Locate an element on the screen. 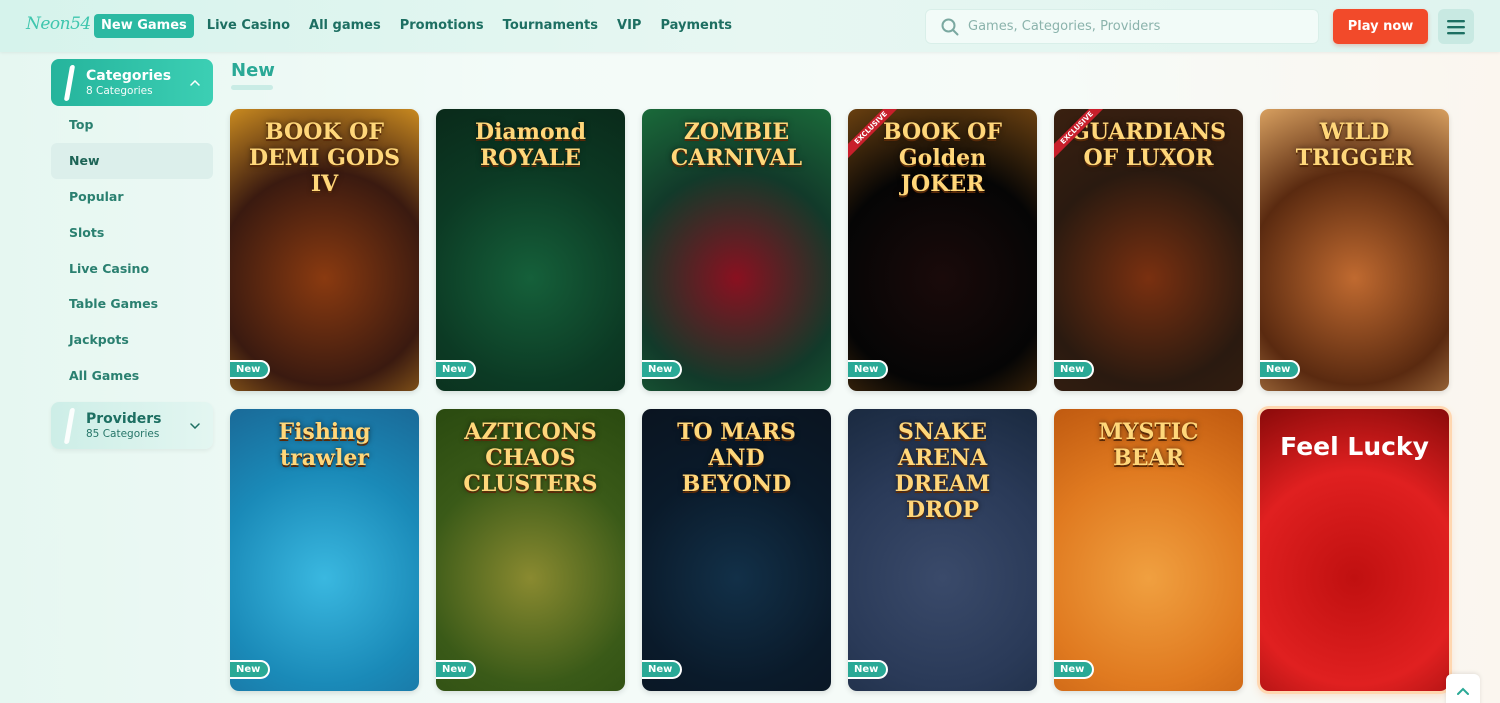  hamburger-icon is located at coordinates (1456, 26).